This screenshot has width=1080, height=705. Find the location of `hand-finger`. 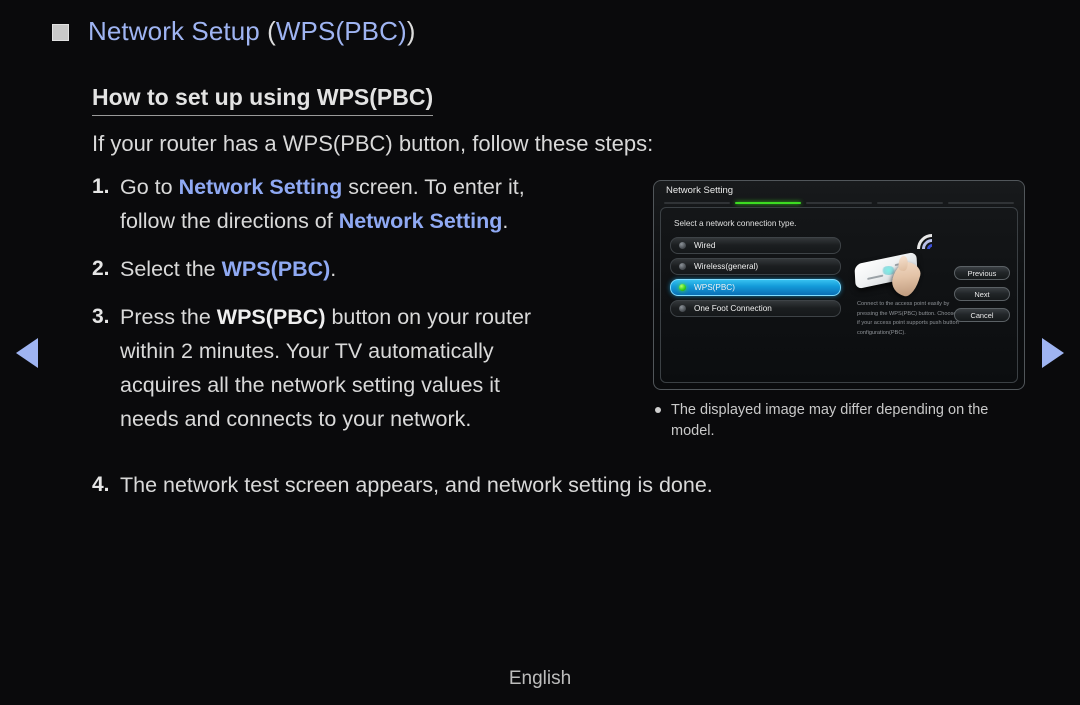

hand-finger is located at coordinates (903, 263).